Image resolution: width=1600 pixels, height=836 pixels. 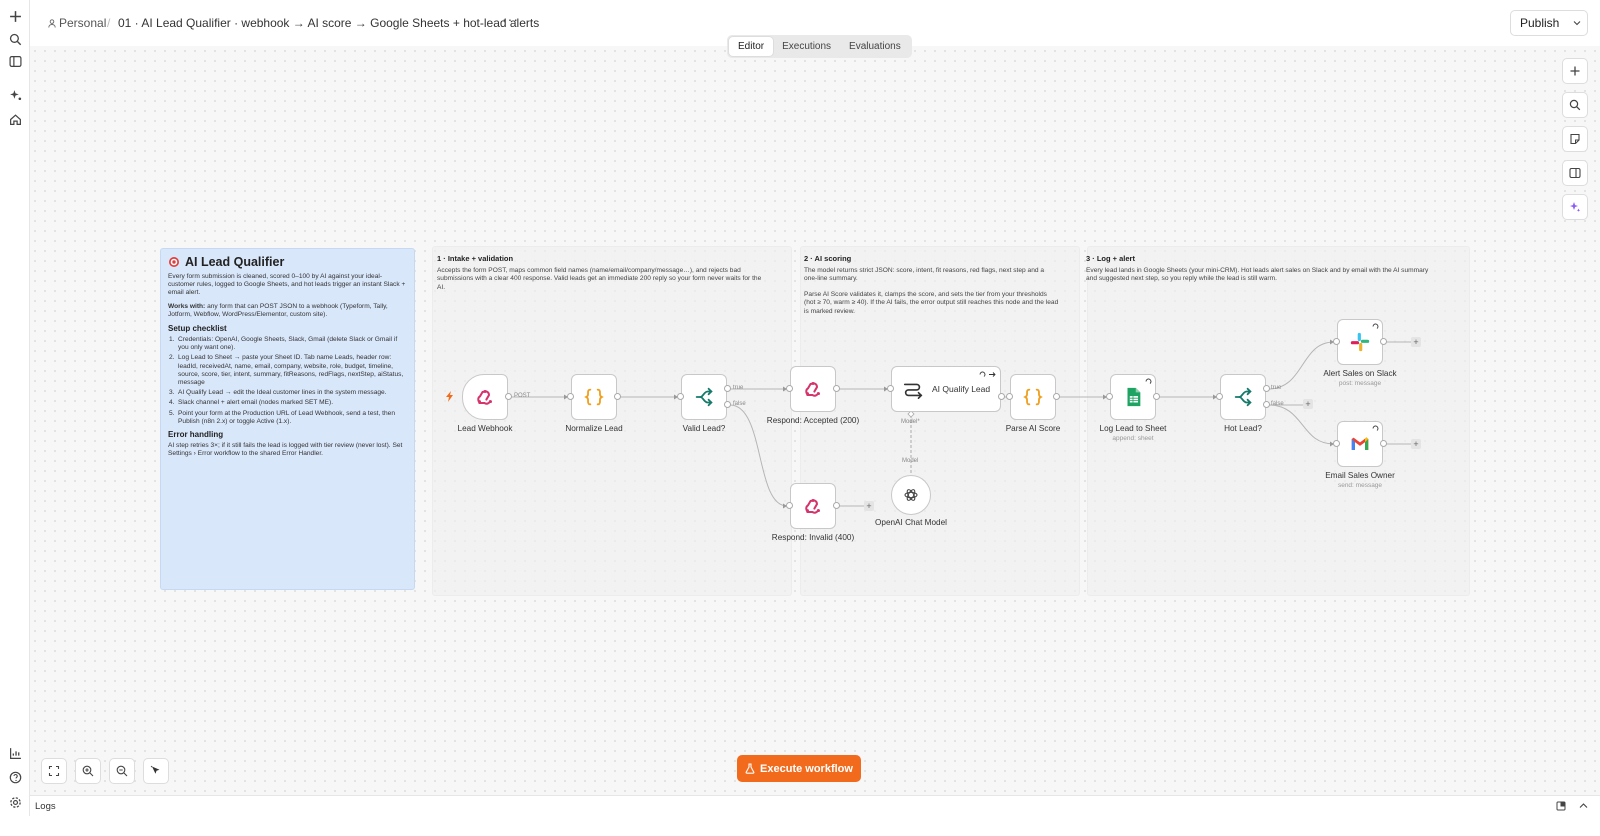 I want to click on node-sub-alert-slack: post: message, so click(x=1360, y=383).